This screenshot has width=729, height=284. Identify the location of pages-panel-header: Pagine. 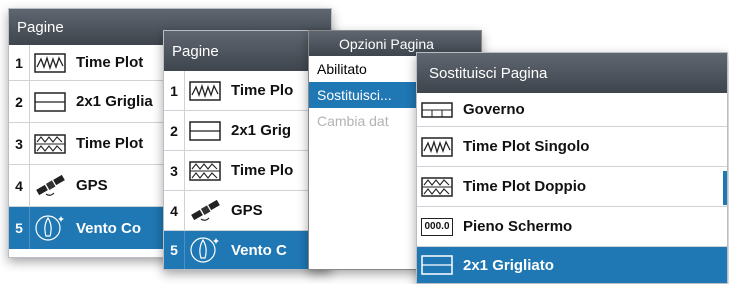
(247, 51).